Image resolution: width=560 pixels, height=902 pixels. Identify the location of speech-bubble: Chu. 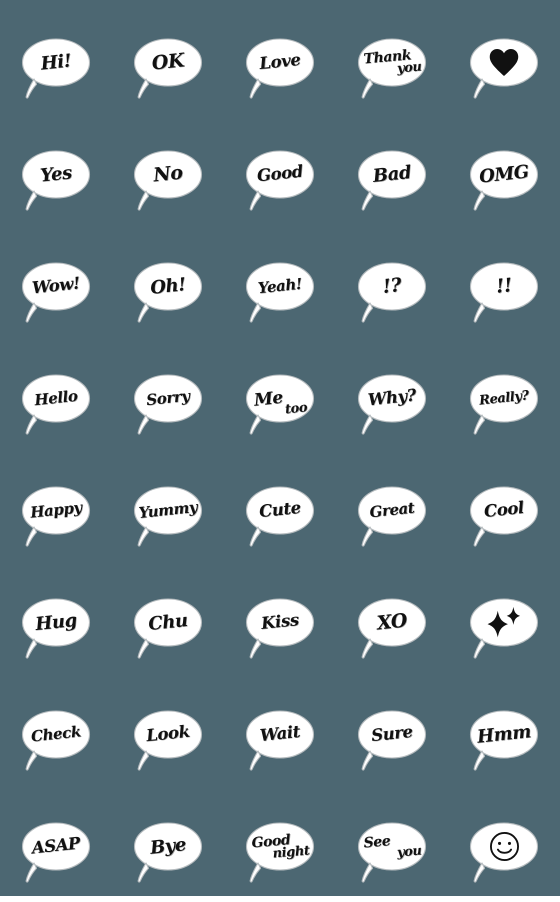
(168, 628).